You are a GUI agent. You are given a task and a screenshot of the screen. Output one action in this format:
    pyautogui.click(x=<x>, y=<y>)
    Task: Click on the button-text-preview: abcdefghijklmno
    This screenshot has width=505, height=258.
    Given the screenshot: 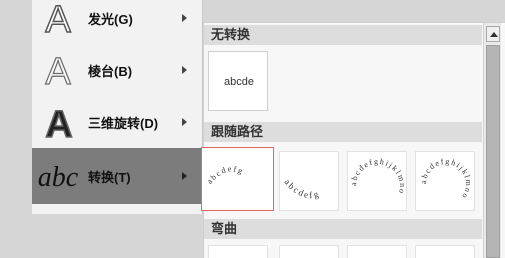 What is the action you would take?
    pyautogui.click(x=446, y=179)
    